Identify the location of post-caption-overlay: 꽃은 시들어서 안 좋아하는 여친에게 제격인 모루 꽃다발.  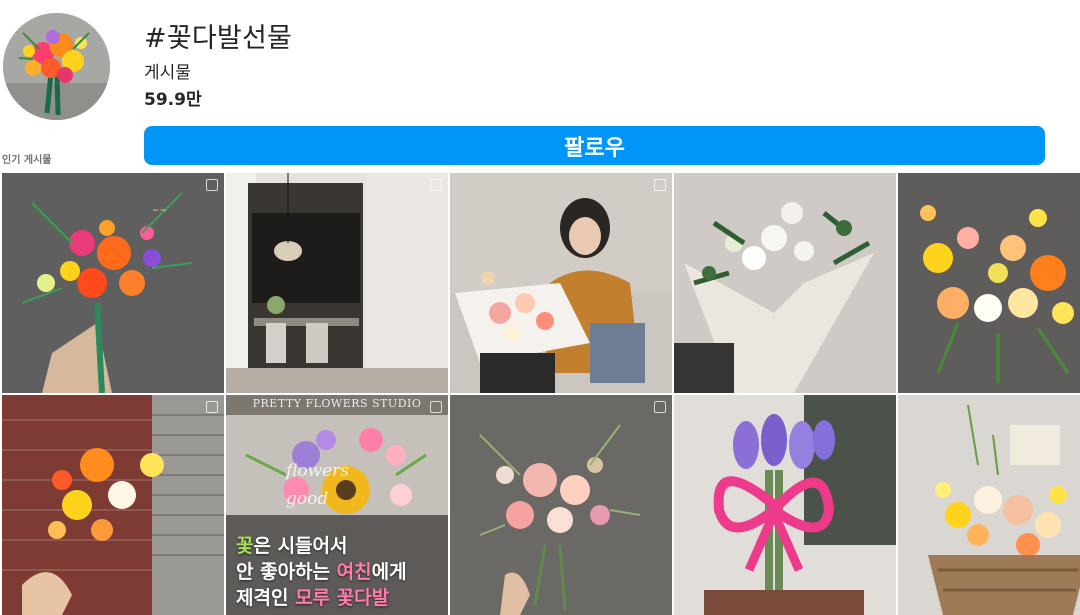
(341, 572).